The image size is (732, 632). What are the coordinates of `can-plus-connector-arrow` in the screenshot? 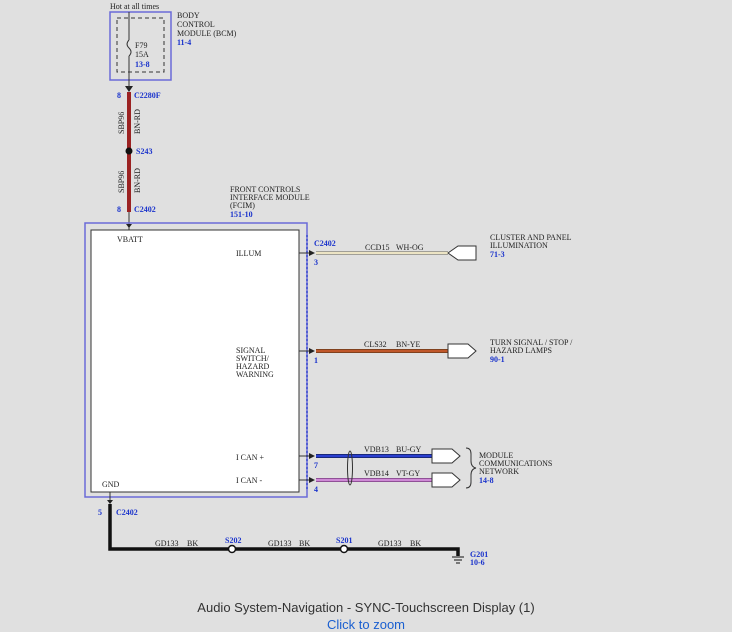 It's located at (446, 456).